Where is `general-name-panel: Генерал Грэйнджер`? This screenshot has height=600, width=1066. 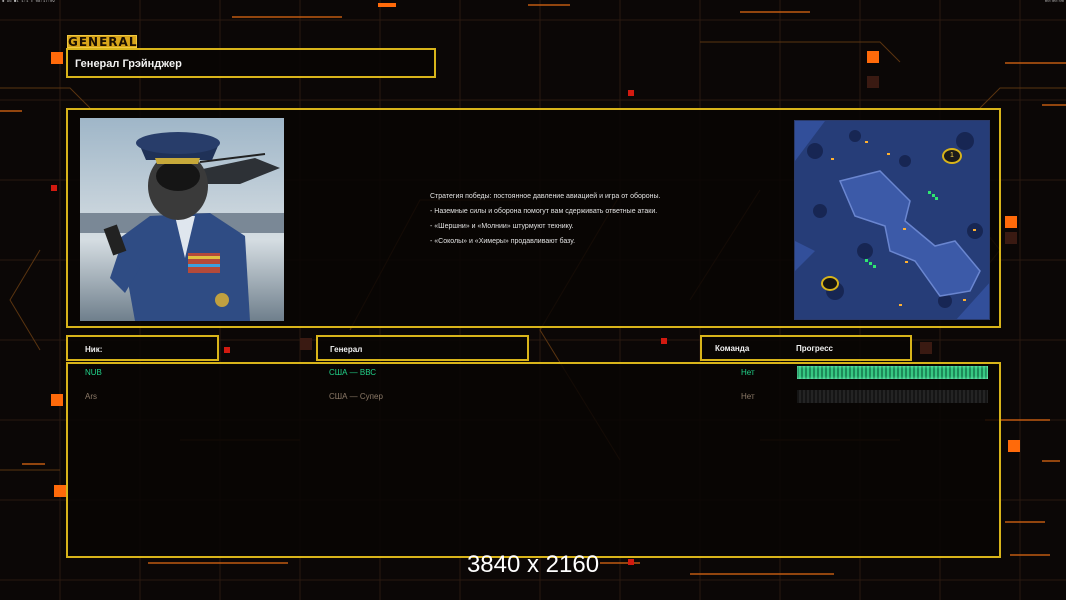 general-name-panel: Генерал Грэйнджер is located at coordinates (251, 63).